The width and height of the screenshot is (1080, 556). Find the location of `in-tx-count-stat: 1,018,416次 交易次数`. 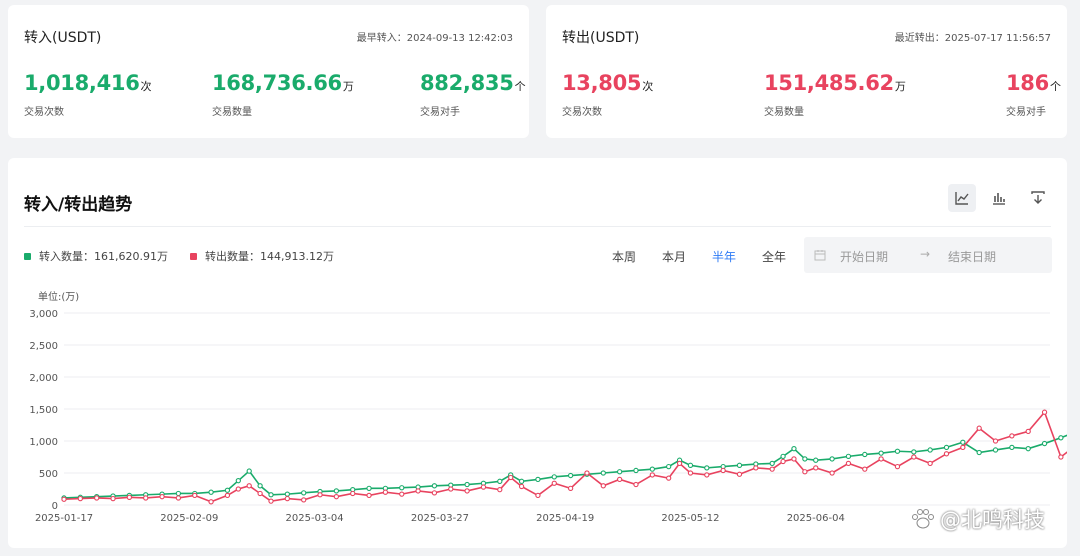

in-tx-count-stat: 1,018,416次 交易次数 is located at coordinates (88, 94).